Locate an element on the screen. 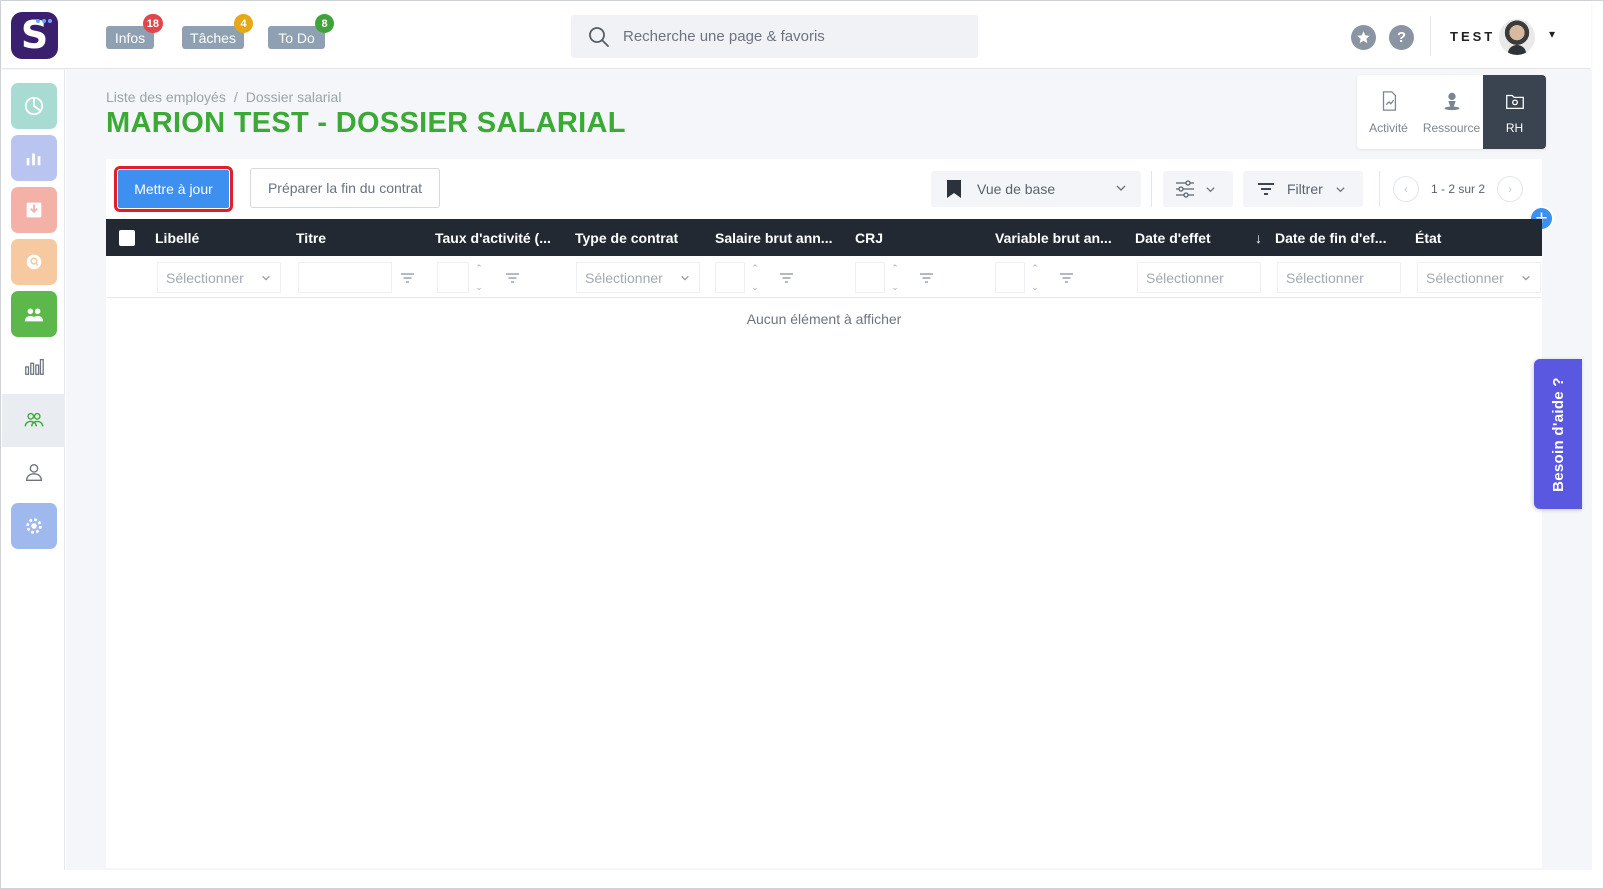 This screenshot has height=889, width=1604. star-icon is located at coordinates (1363, 37).